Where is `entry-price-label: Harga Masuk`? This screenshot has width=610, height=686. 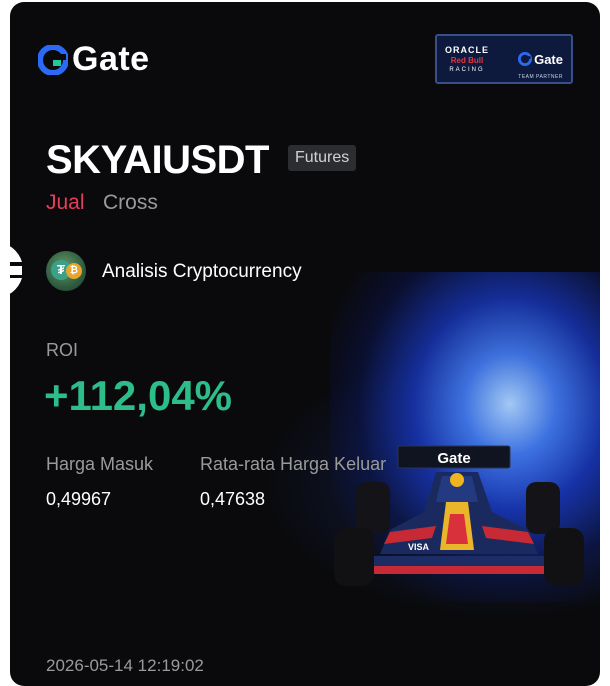
entry-price-label: Harga Masuk is located at coordinates (100, 464).